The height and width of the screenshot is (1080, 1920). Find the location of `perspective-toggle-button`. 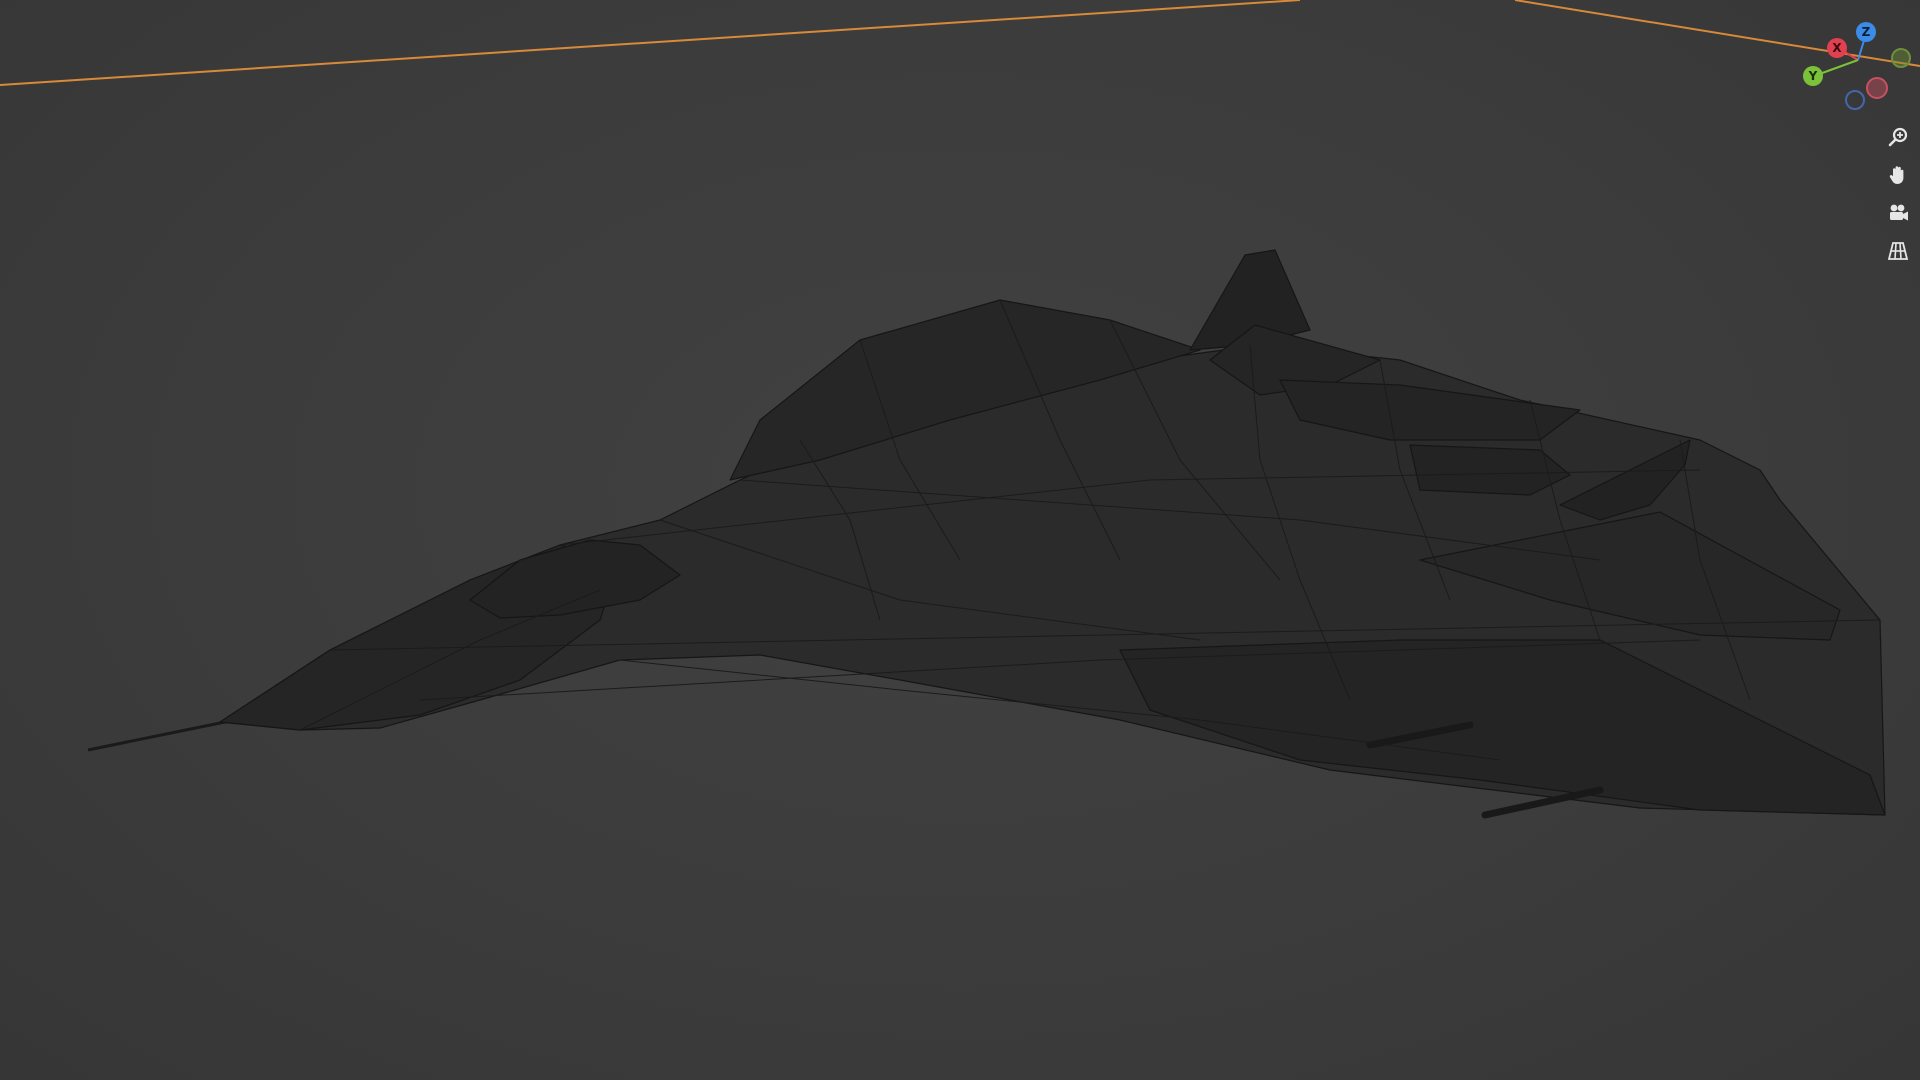

perspective-toggle-button is located at coordinates (1898, 251).